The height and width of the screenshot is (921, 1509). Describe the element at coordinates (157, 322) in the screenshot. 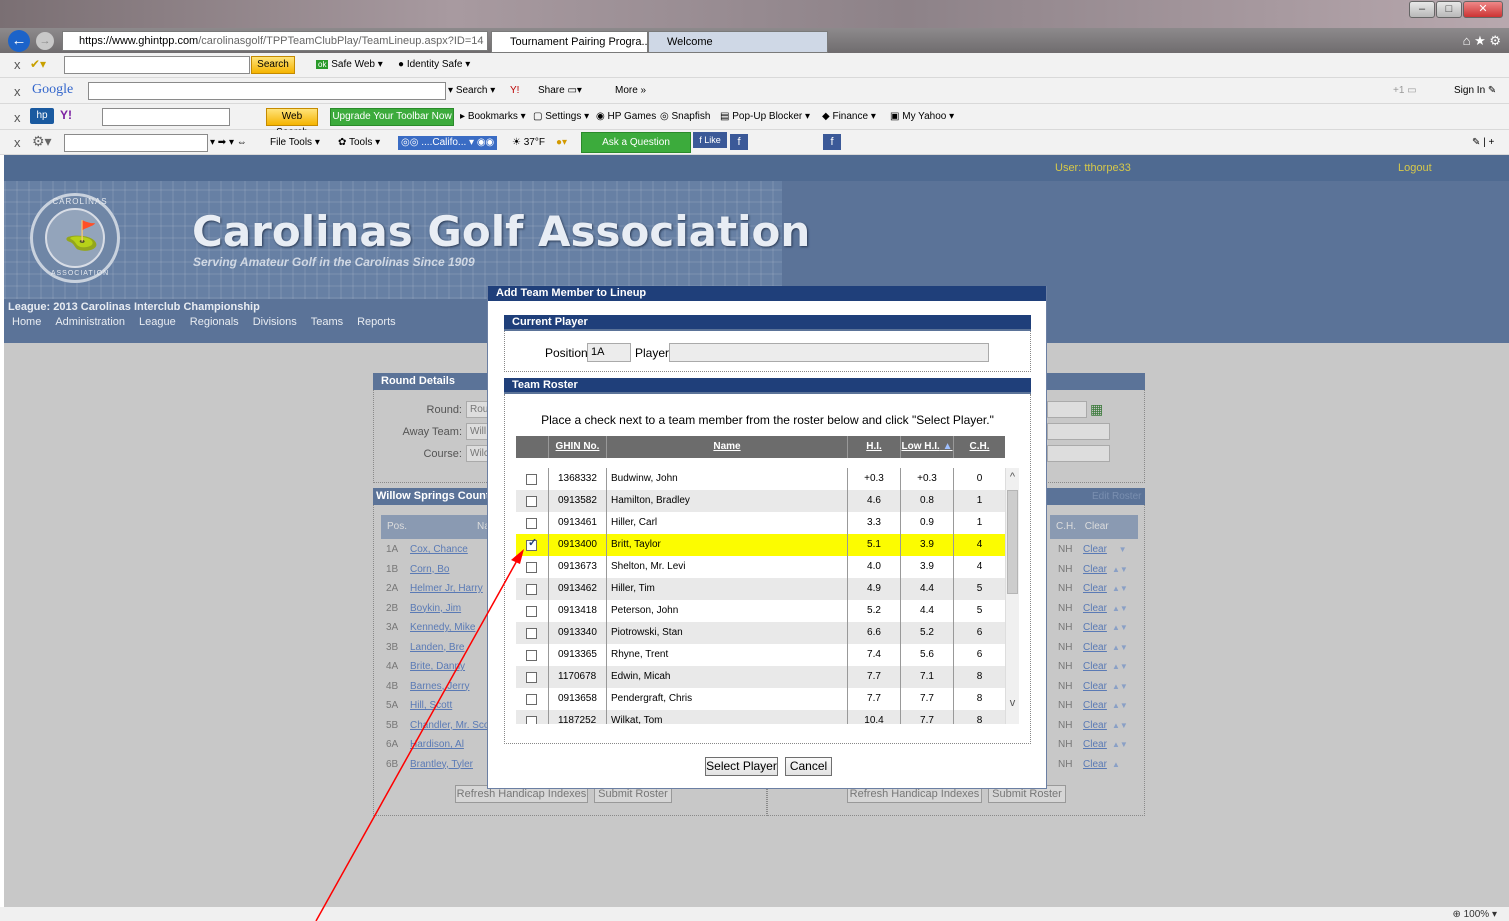

I see `nav-league: League` at that location.